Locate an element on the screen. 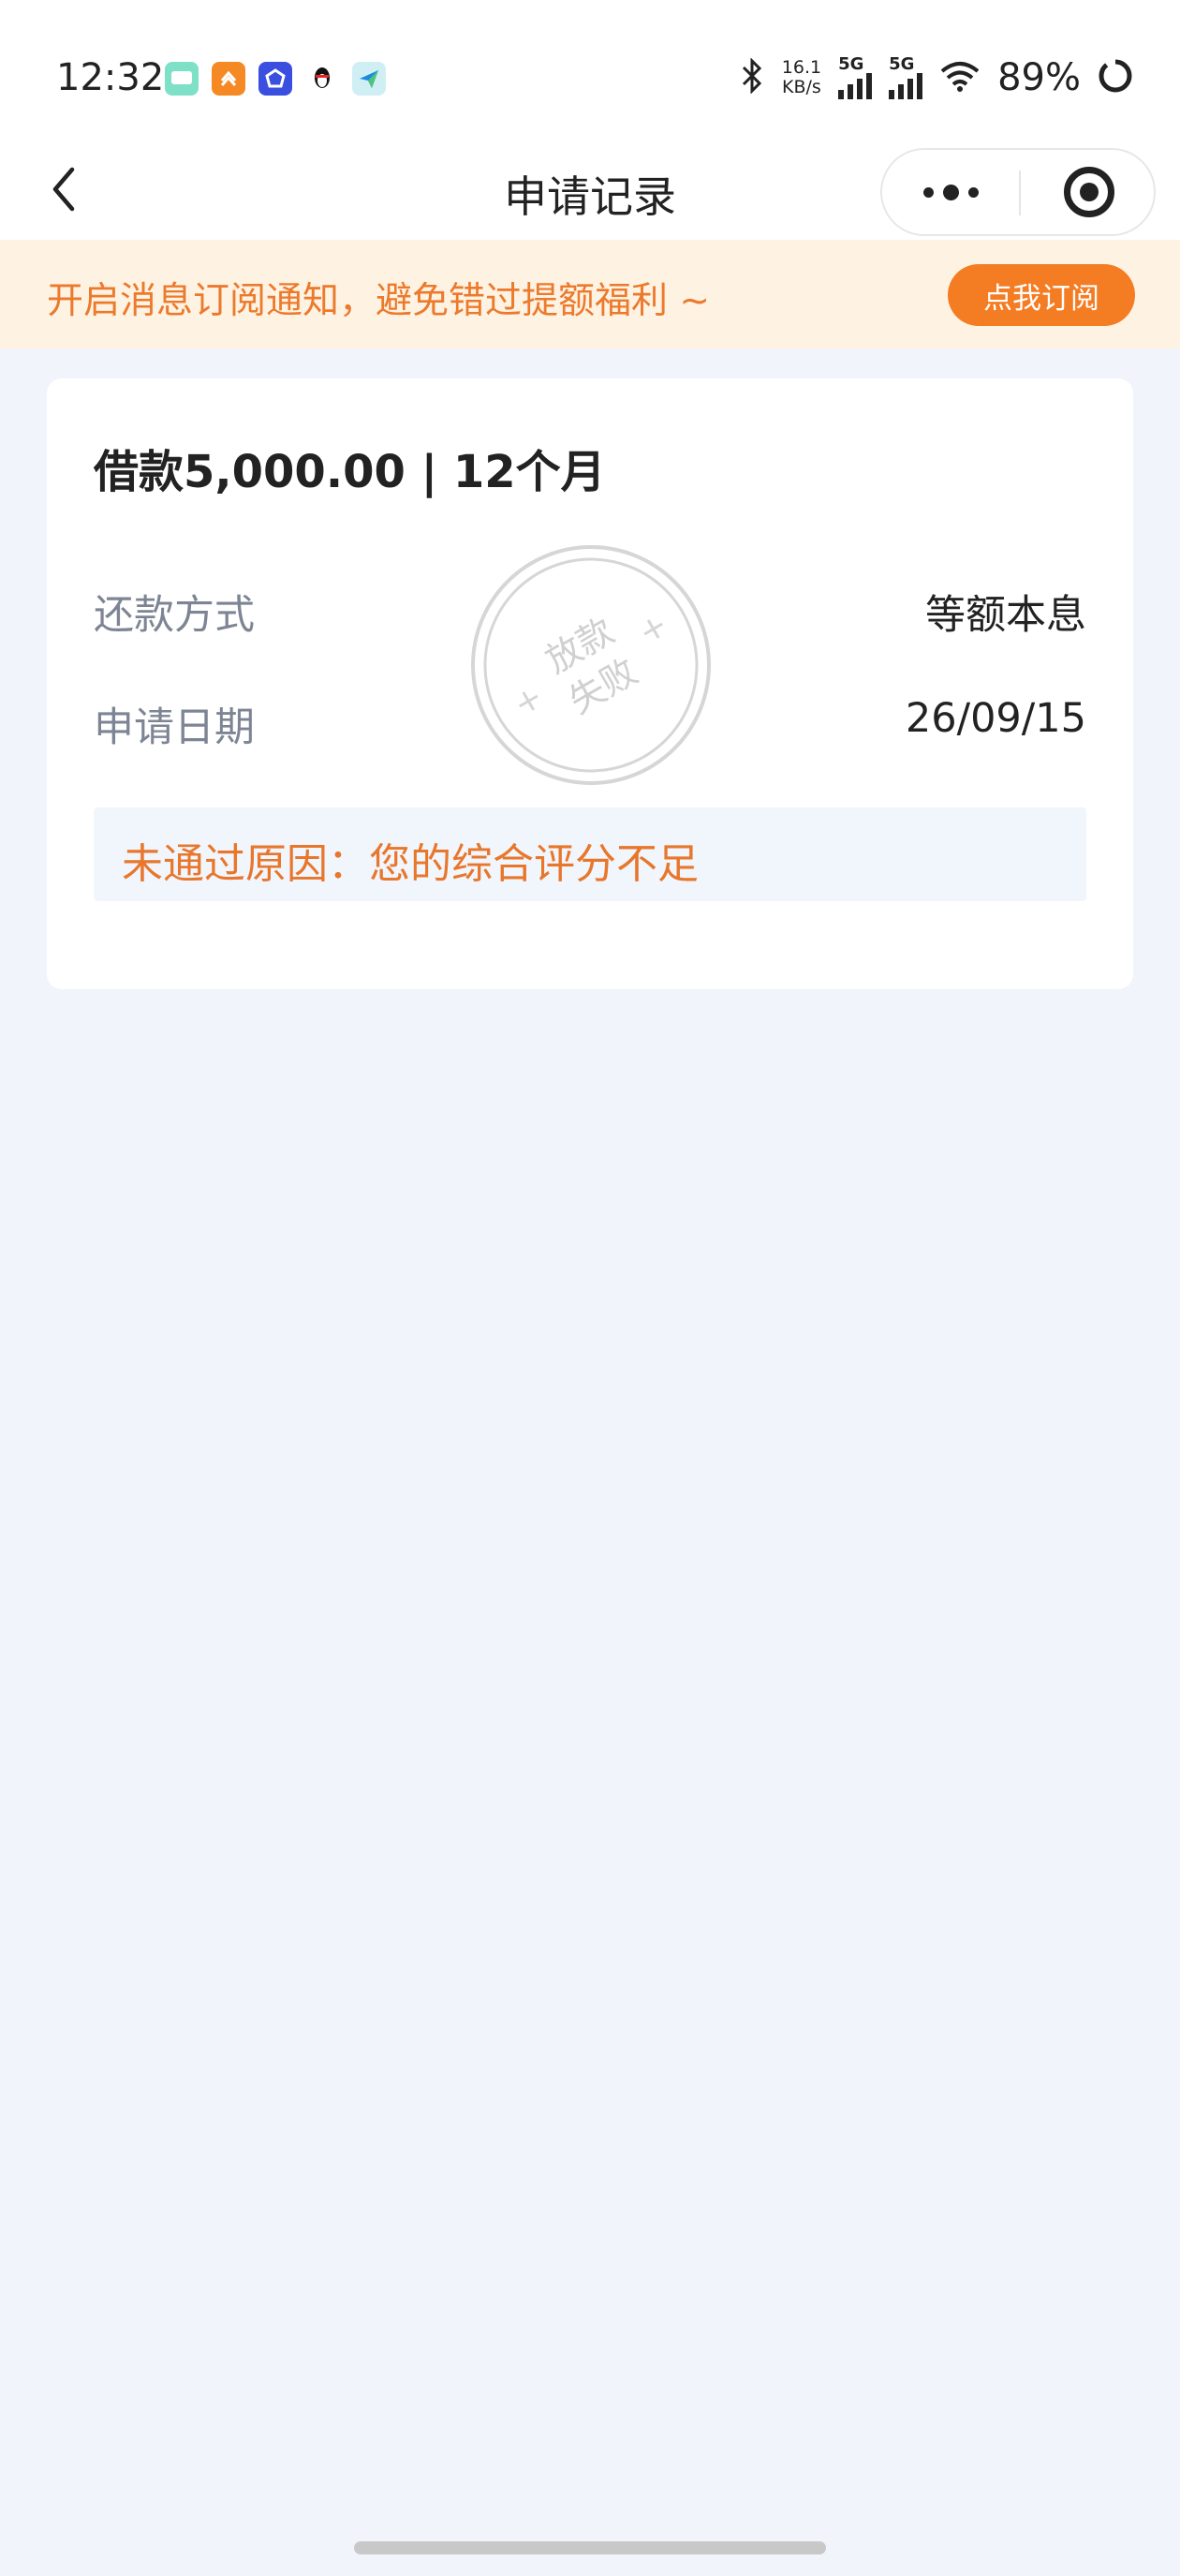 This screenshot has width=1180, height=2576. status-time: 12:32 is located at coordinates (110, 77).